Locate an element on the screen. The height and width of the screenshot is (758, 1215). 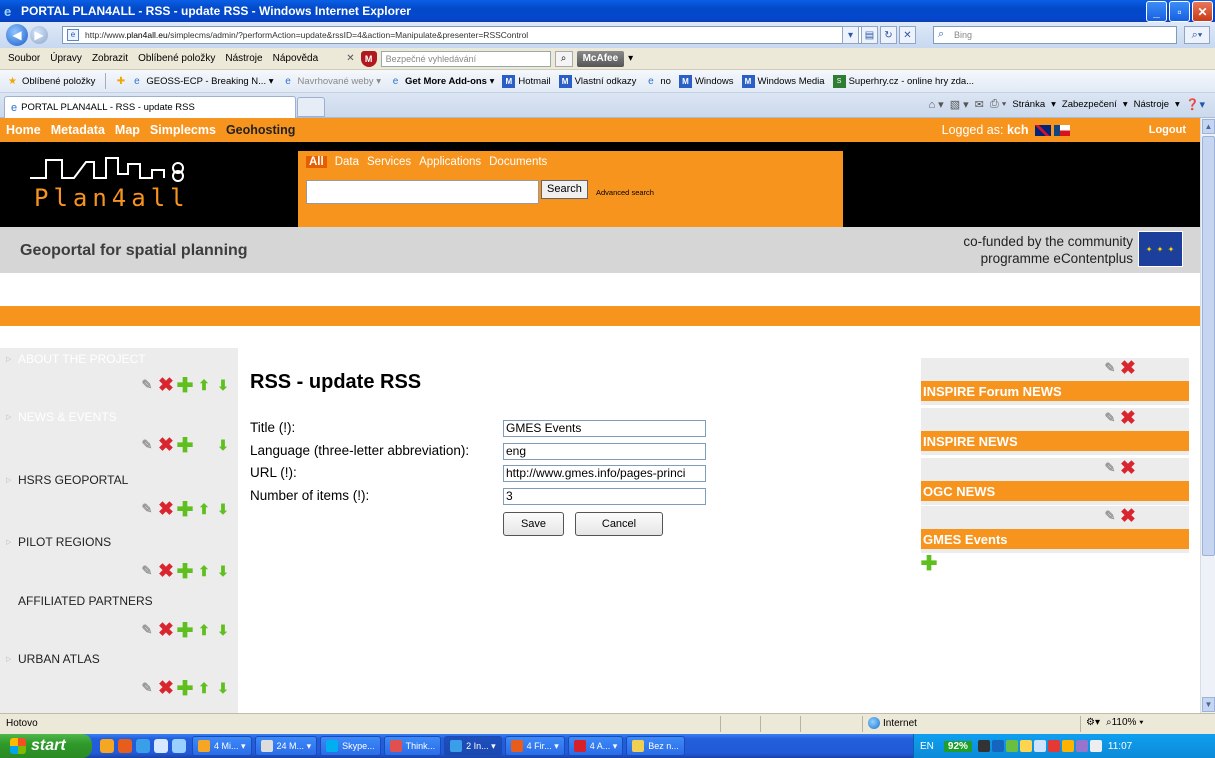
close-button: ✕ is located at coordinates (1202, 11).